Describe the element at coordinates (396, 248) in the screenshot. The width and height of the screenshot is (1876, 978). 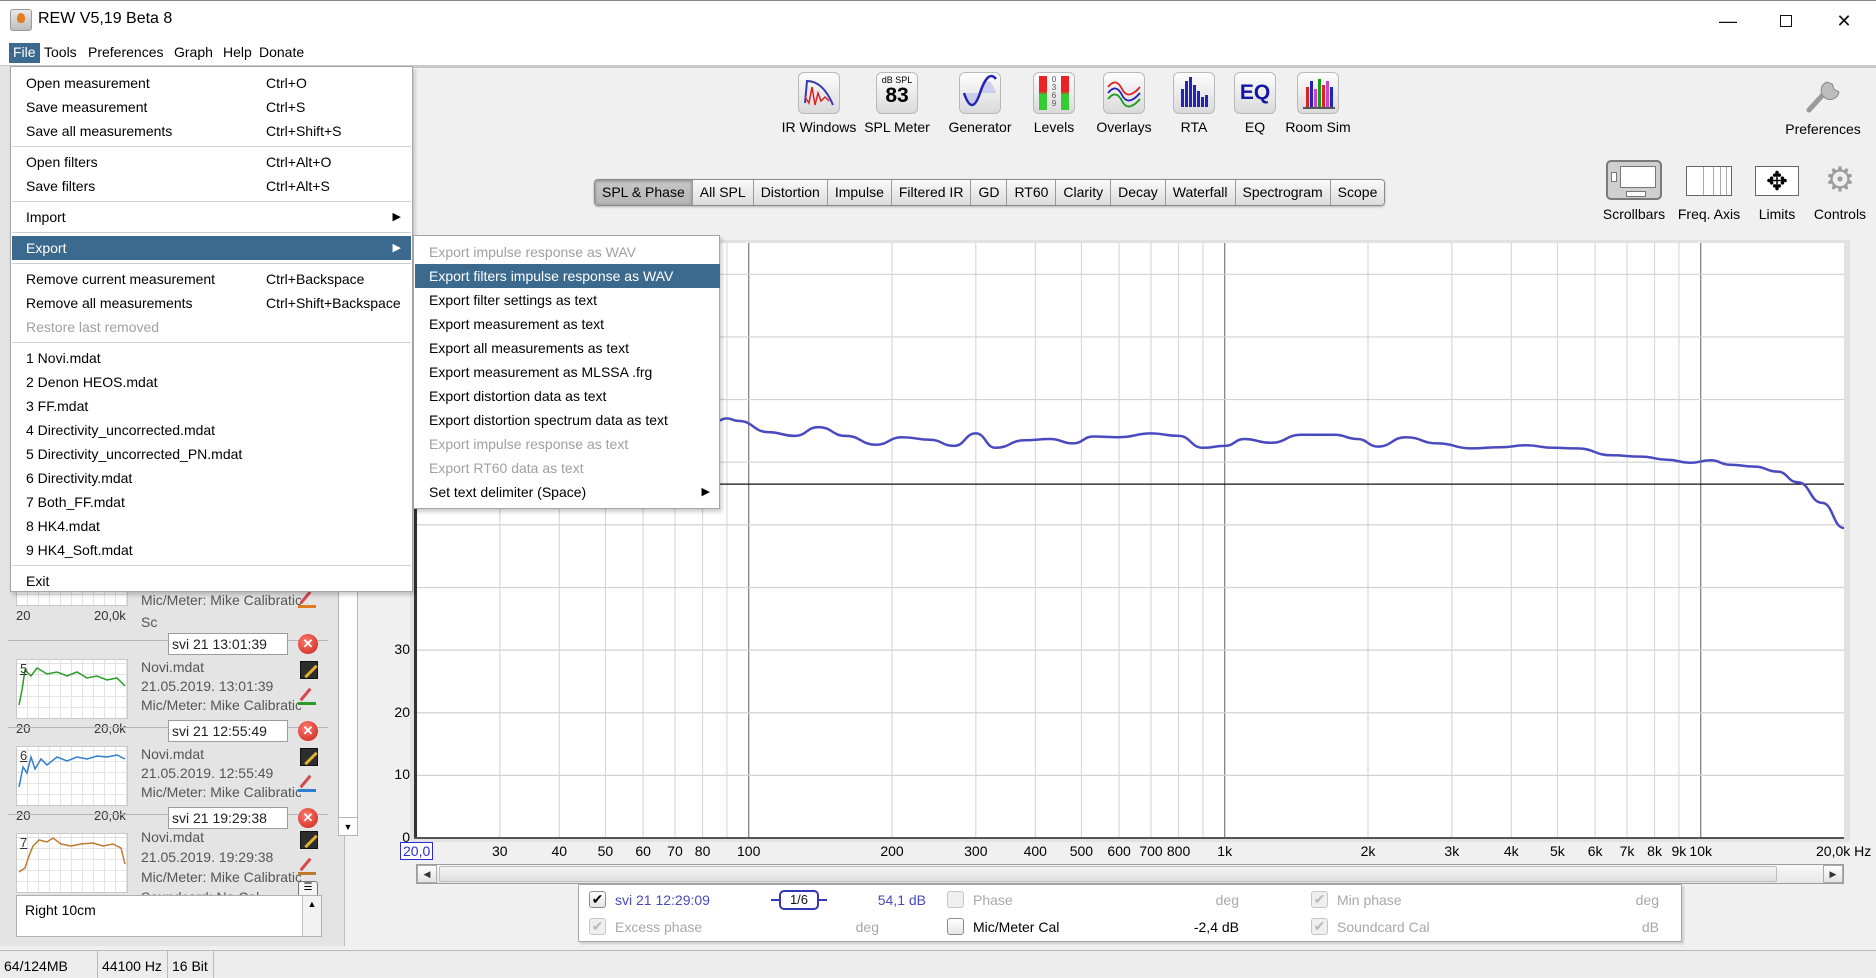
I see `submenu-arrow-icon: ▶` at that location.